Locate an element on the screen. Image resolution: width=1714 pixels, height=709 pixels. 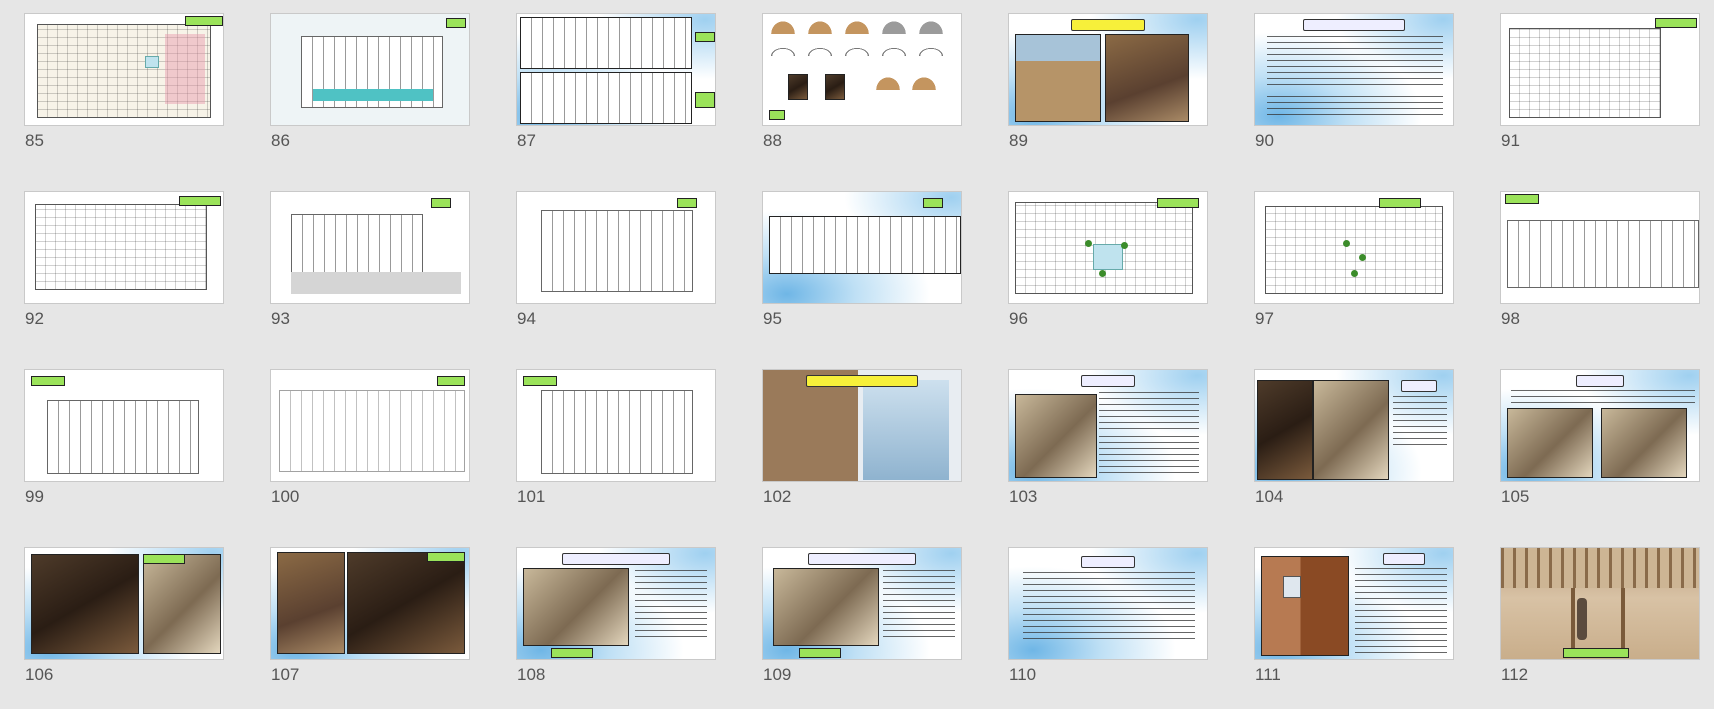
slide-100: 100 is located at coordinates (370, 438).